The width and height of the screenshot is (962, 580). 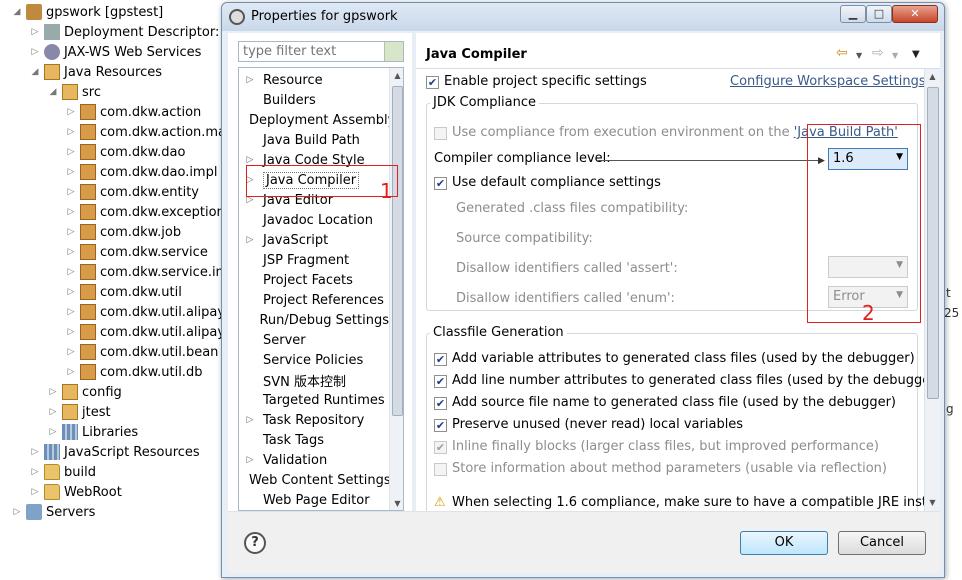 I want to click on explorer-tree-item: ▷ com.dkw.service, so click(x=104, y=252).